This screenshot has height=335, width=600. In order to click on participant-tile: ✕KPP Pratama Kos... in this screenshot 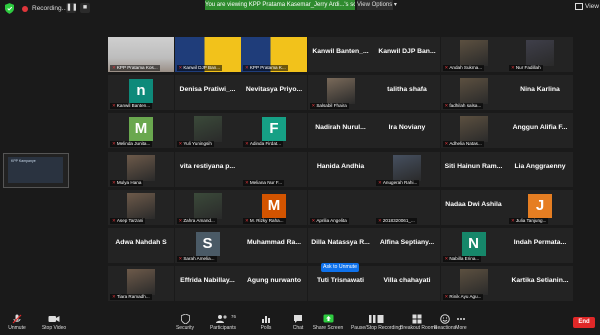, I will do `click(141, 54)`.